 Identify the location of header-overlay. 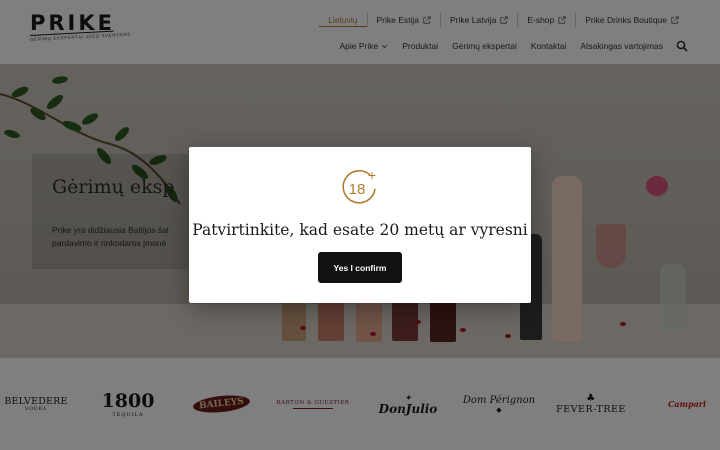
(360, 32).